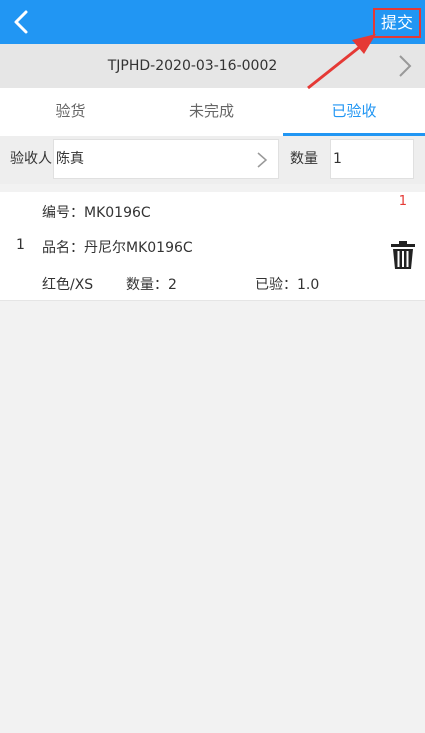  I want to click on tab-inspect: 验货, so click(70, 112).